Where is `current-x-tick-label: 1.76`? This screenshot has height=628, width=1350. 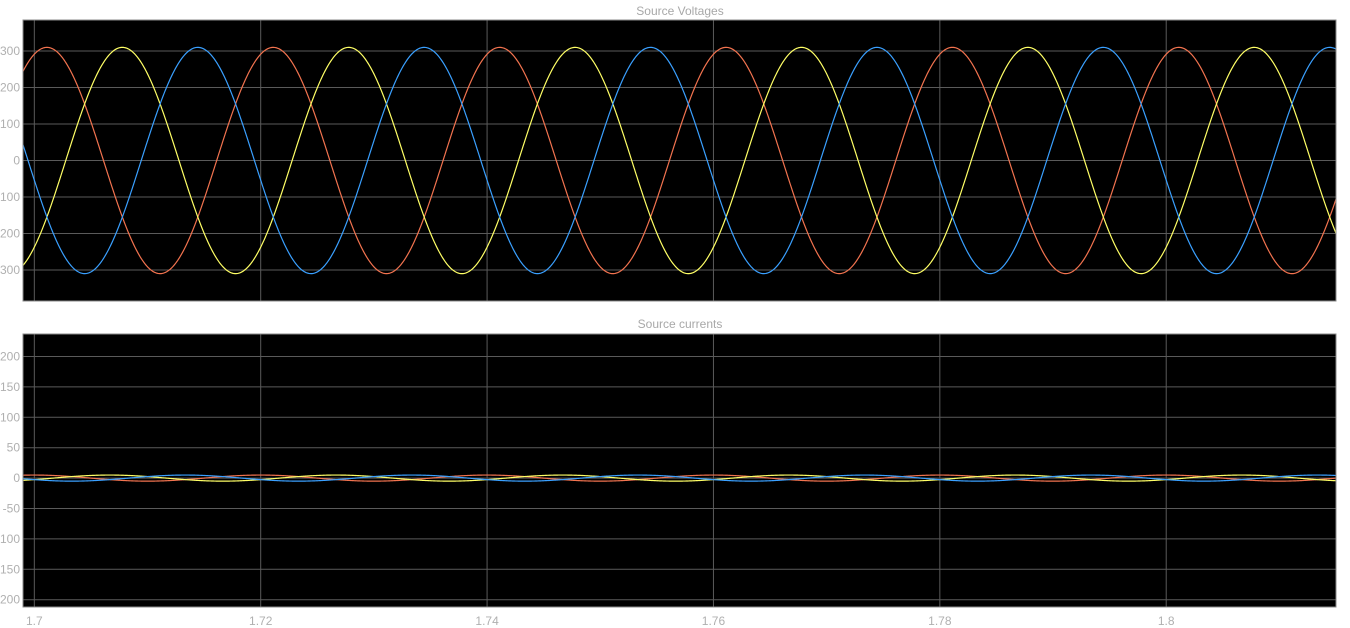 current-x-tick-label: 1.76 is located at coordinates (714, 621).